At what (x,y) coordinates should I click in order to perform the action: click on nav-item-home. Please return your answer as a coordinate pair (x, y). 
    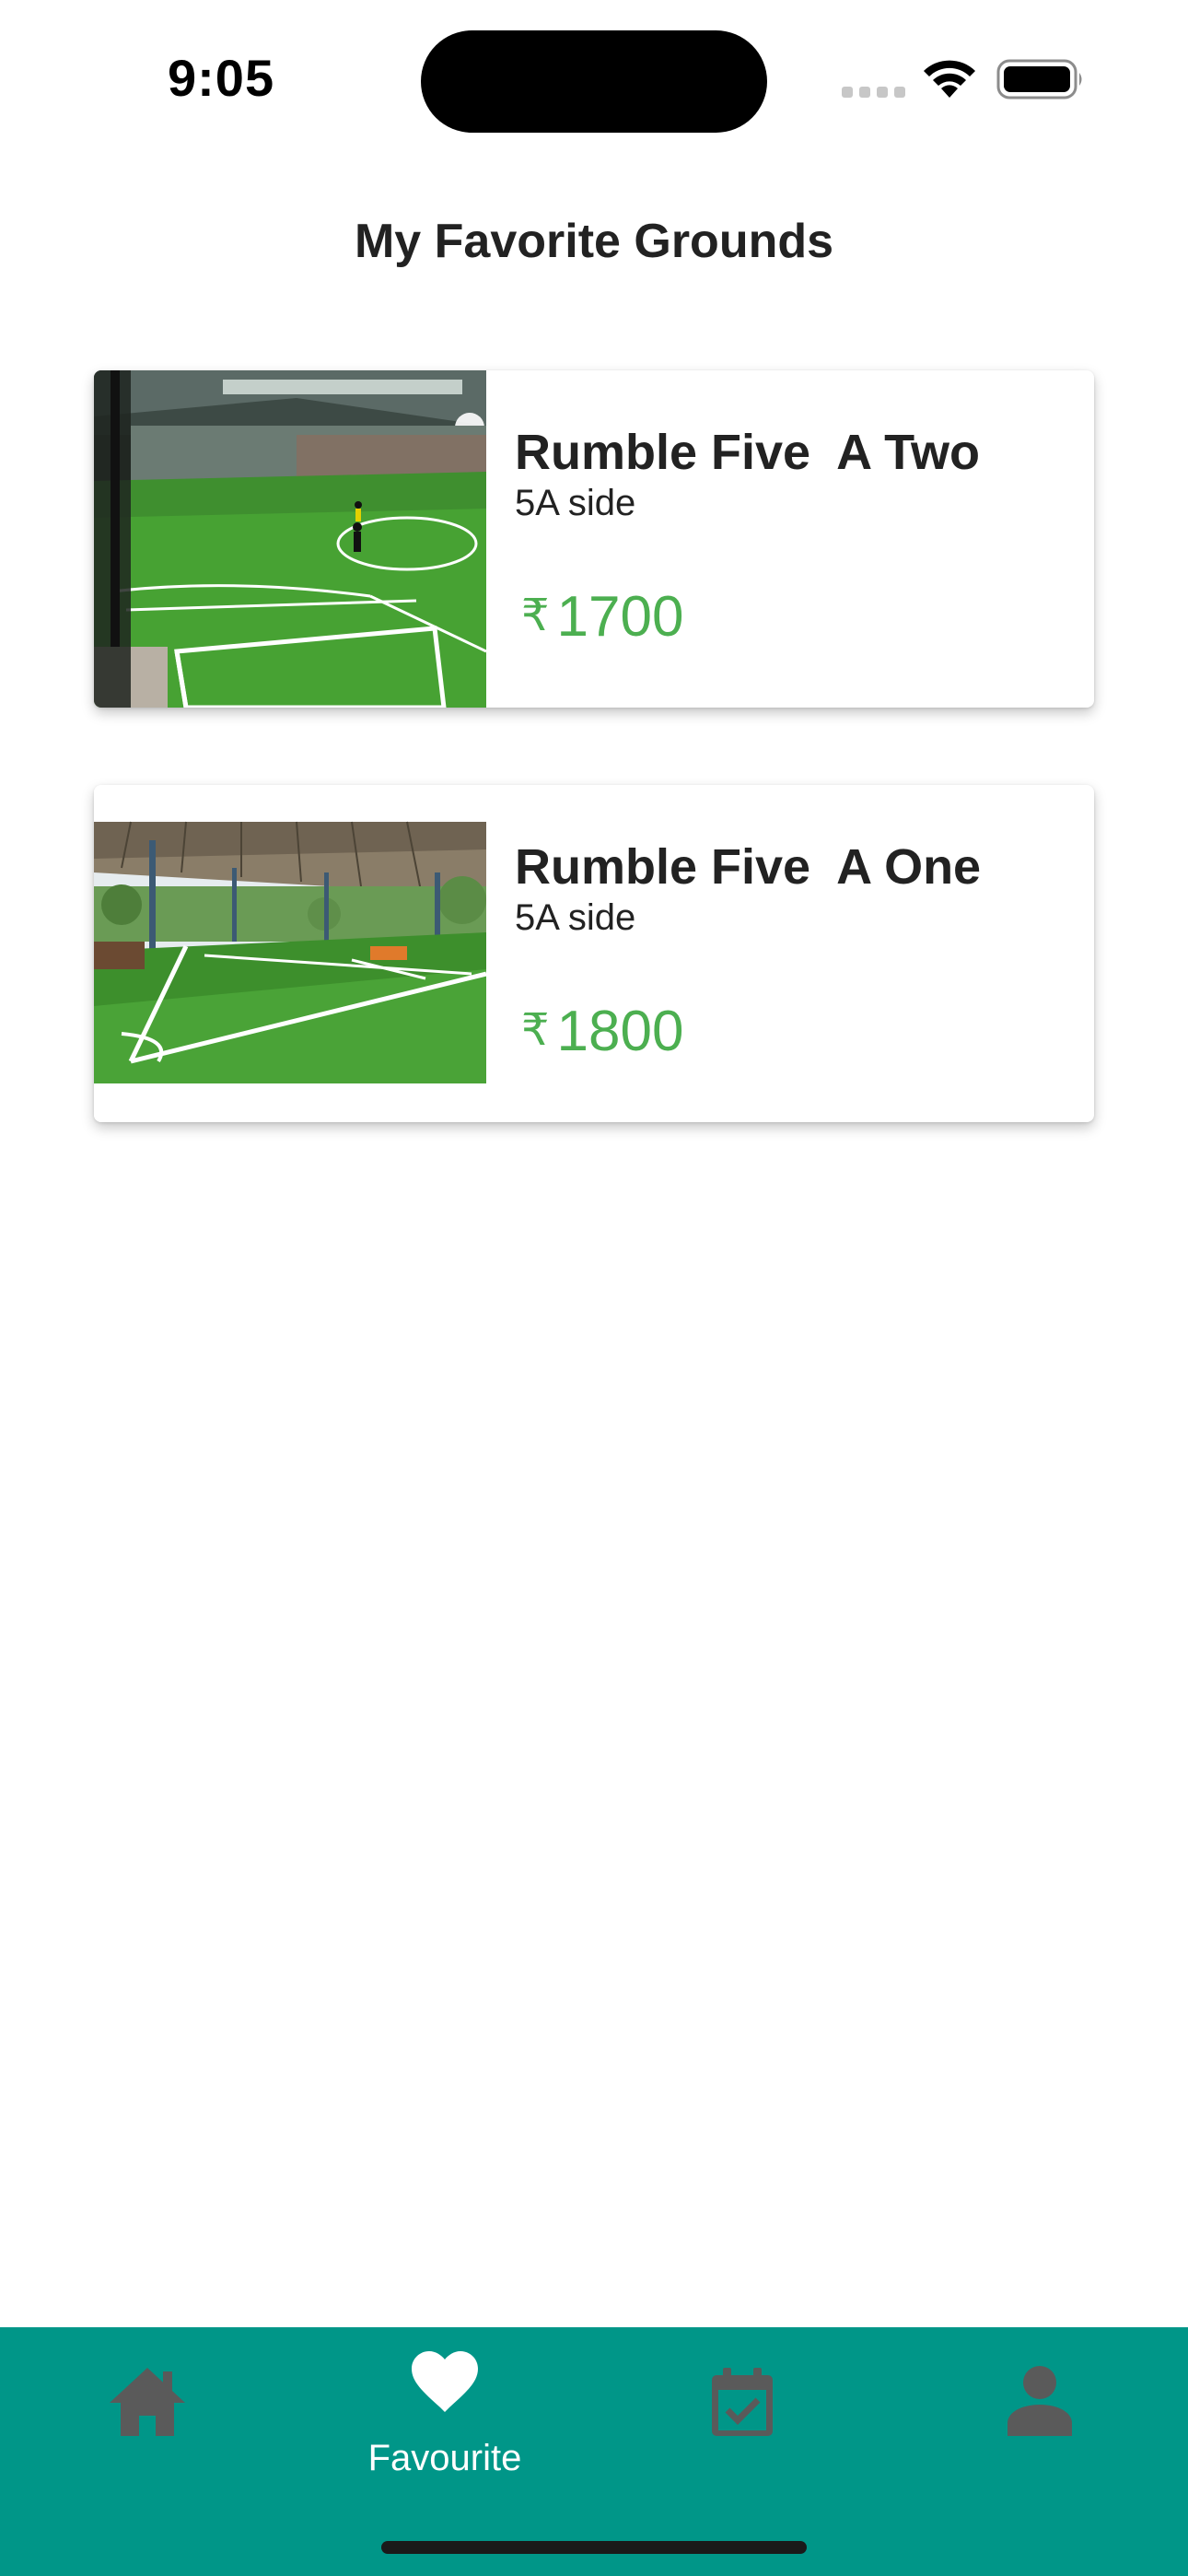
    Looking at the image, I should click on (147, 2419).